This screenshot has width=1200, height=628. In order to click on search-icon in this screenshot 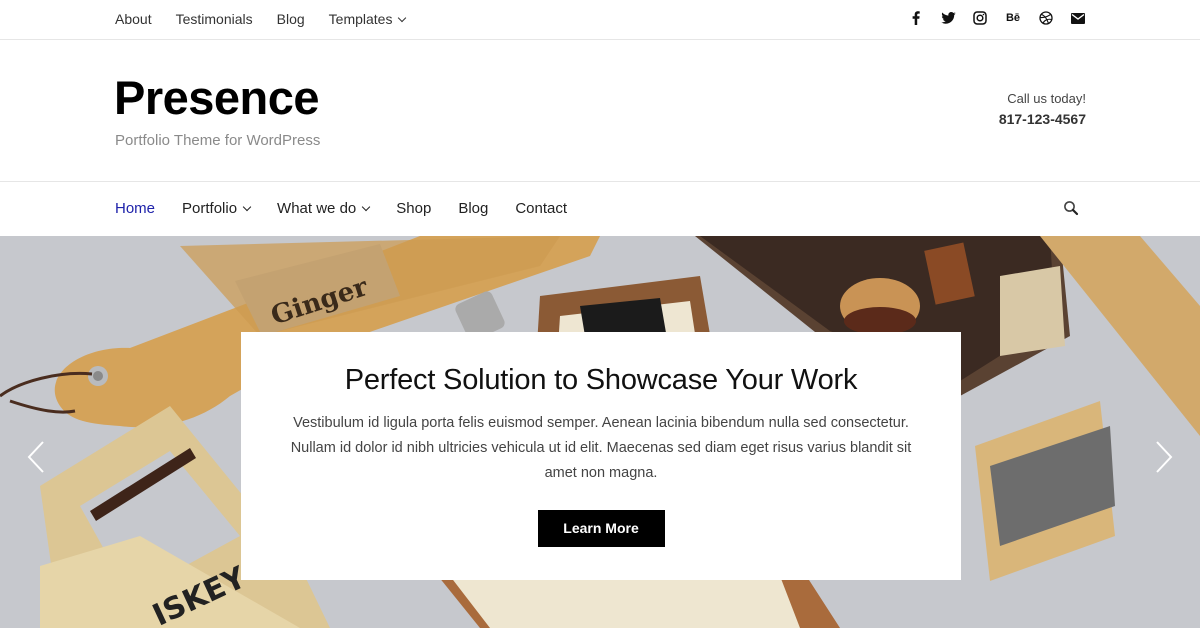, I will do `click(1071, 208)`.